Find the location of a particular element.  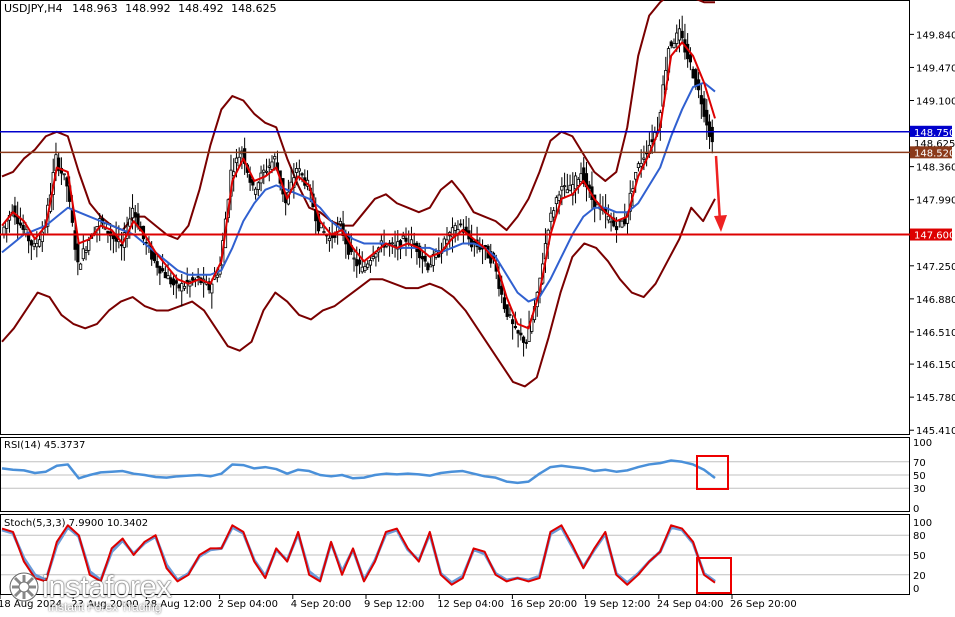

logo-tagline: Instant Forex Trading is located at coordinates (105, 607).